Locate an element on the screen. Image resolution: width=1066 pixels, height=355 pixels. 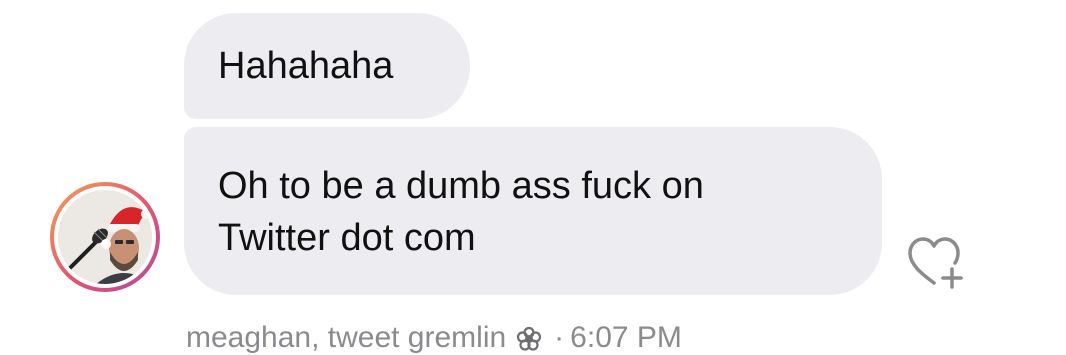
sender-name: meaghan, tweet gremlin is located at coordinates (346, 336).